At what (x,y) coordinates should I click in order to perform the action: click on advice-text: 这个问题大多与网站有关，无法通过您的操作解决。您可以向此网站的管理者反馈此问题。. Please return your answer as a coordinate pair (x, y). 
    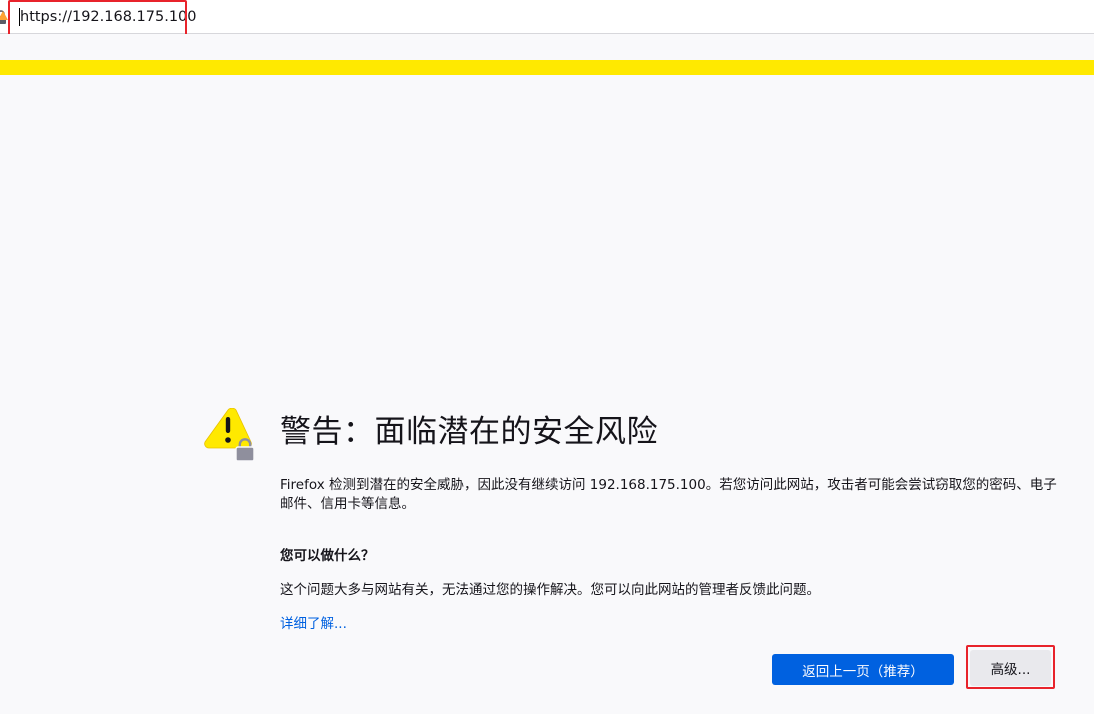
    Looking at the image, I should click on (550, 590).